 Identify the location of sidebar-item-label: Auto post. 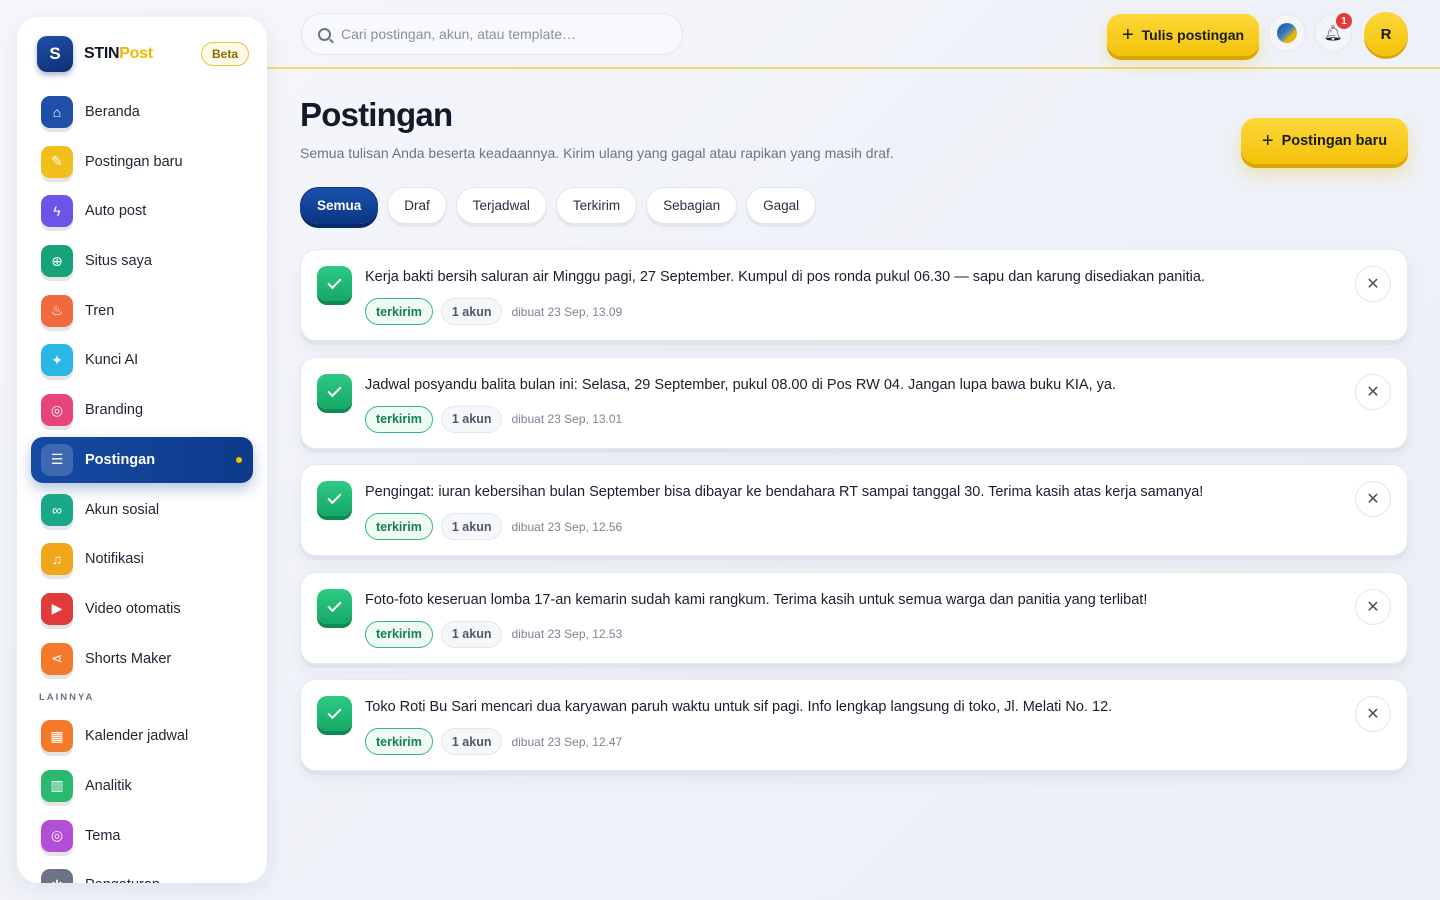
(116, 211).